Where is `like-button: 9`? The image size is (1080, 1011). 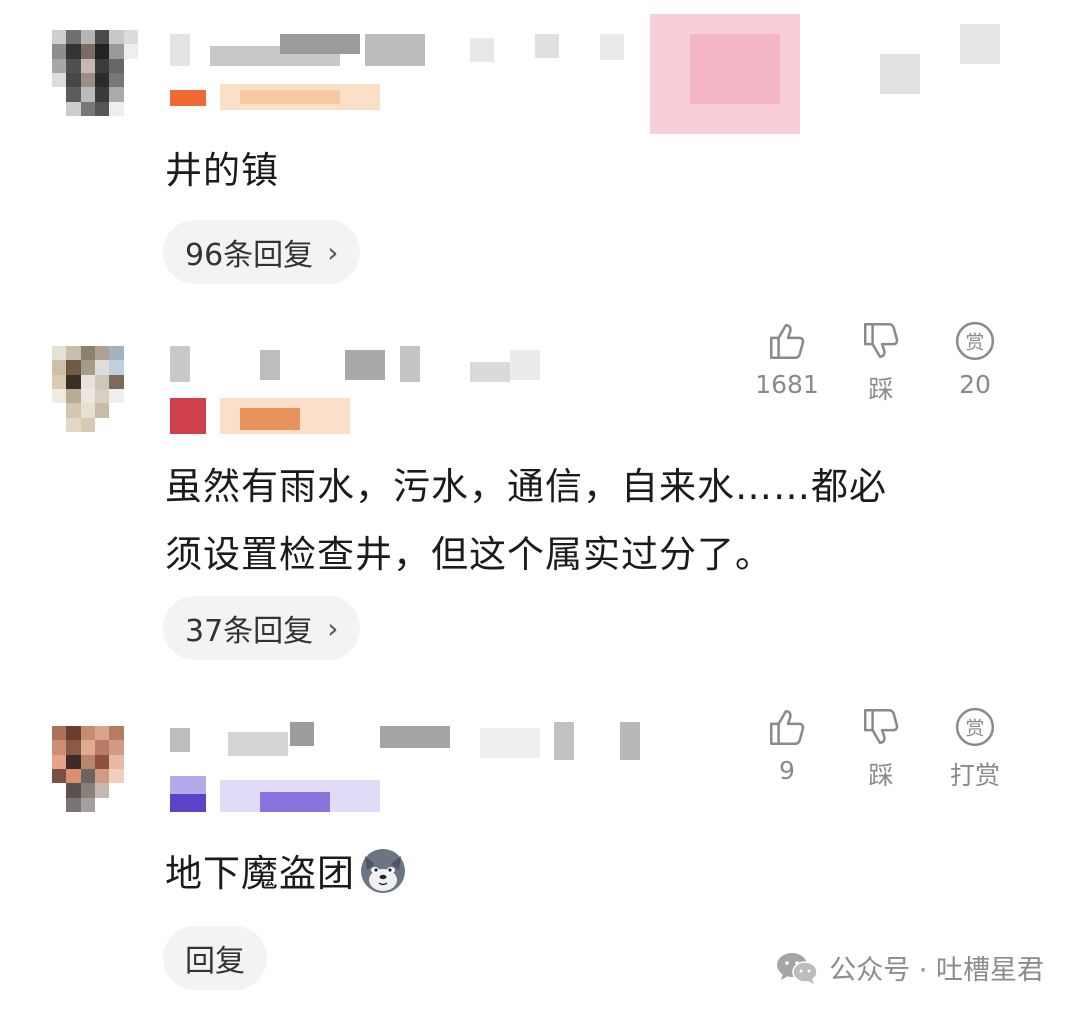
like-button: 9 is located at coordinates (787, 749).